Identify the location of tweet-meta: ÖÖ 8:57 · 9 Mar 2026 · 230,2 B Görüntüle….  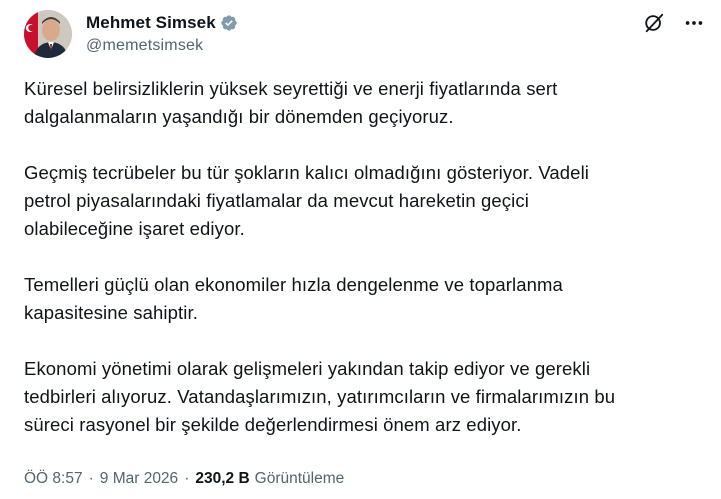
(184, 479).